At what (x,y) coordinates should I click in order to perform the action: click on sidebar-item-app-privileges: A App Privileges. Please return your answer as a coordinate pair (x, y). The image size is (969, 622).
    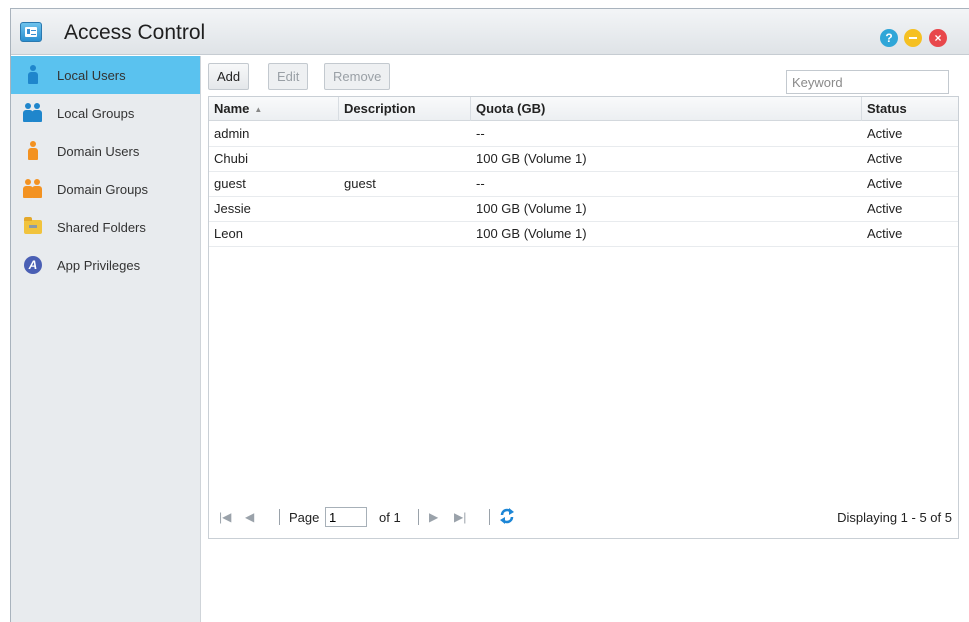
    Looking at the image, I should click on (105, 265).